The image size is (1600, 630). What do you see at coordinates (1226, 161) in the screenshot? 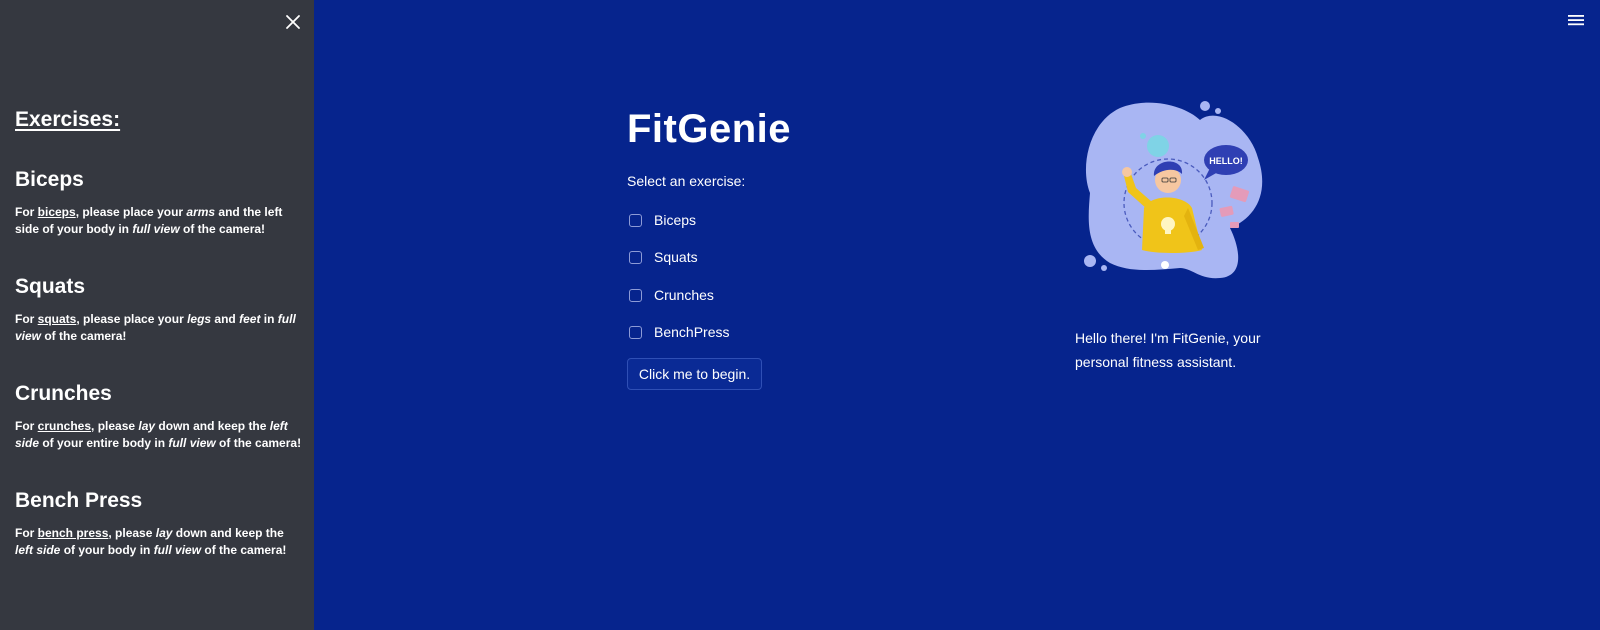
I see `bubble-text: HELLO!` at bounding box center [1226, 161].